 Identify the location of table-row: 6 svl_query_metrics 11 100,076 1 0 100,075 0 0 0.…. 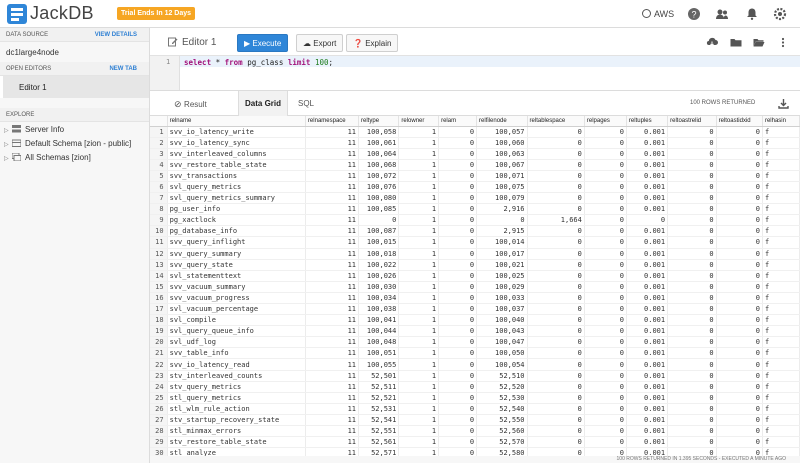
(475, 187).